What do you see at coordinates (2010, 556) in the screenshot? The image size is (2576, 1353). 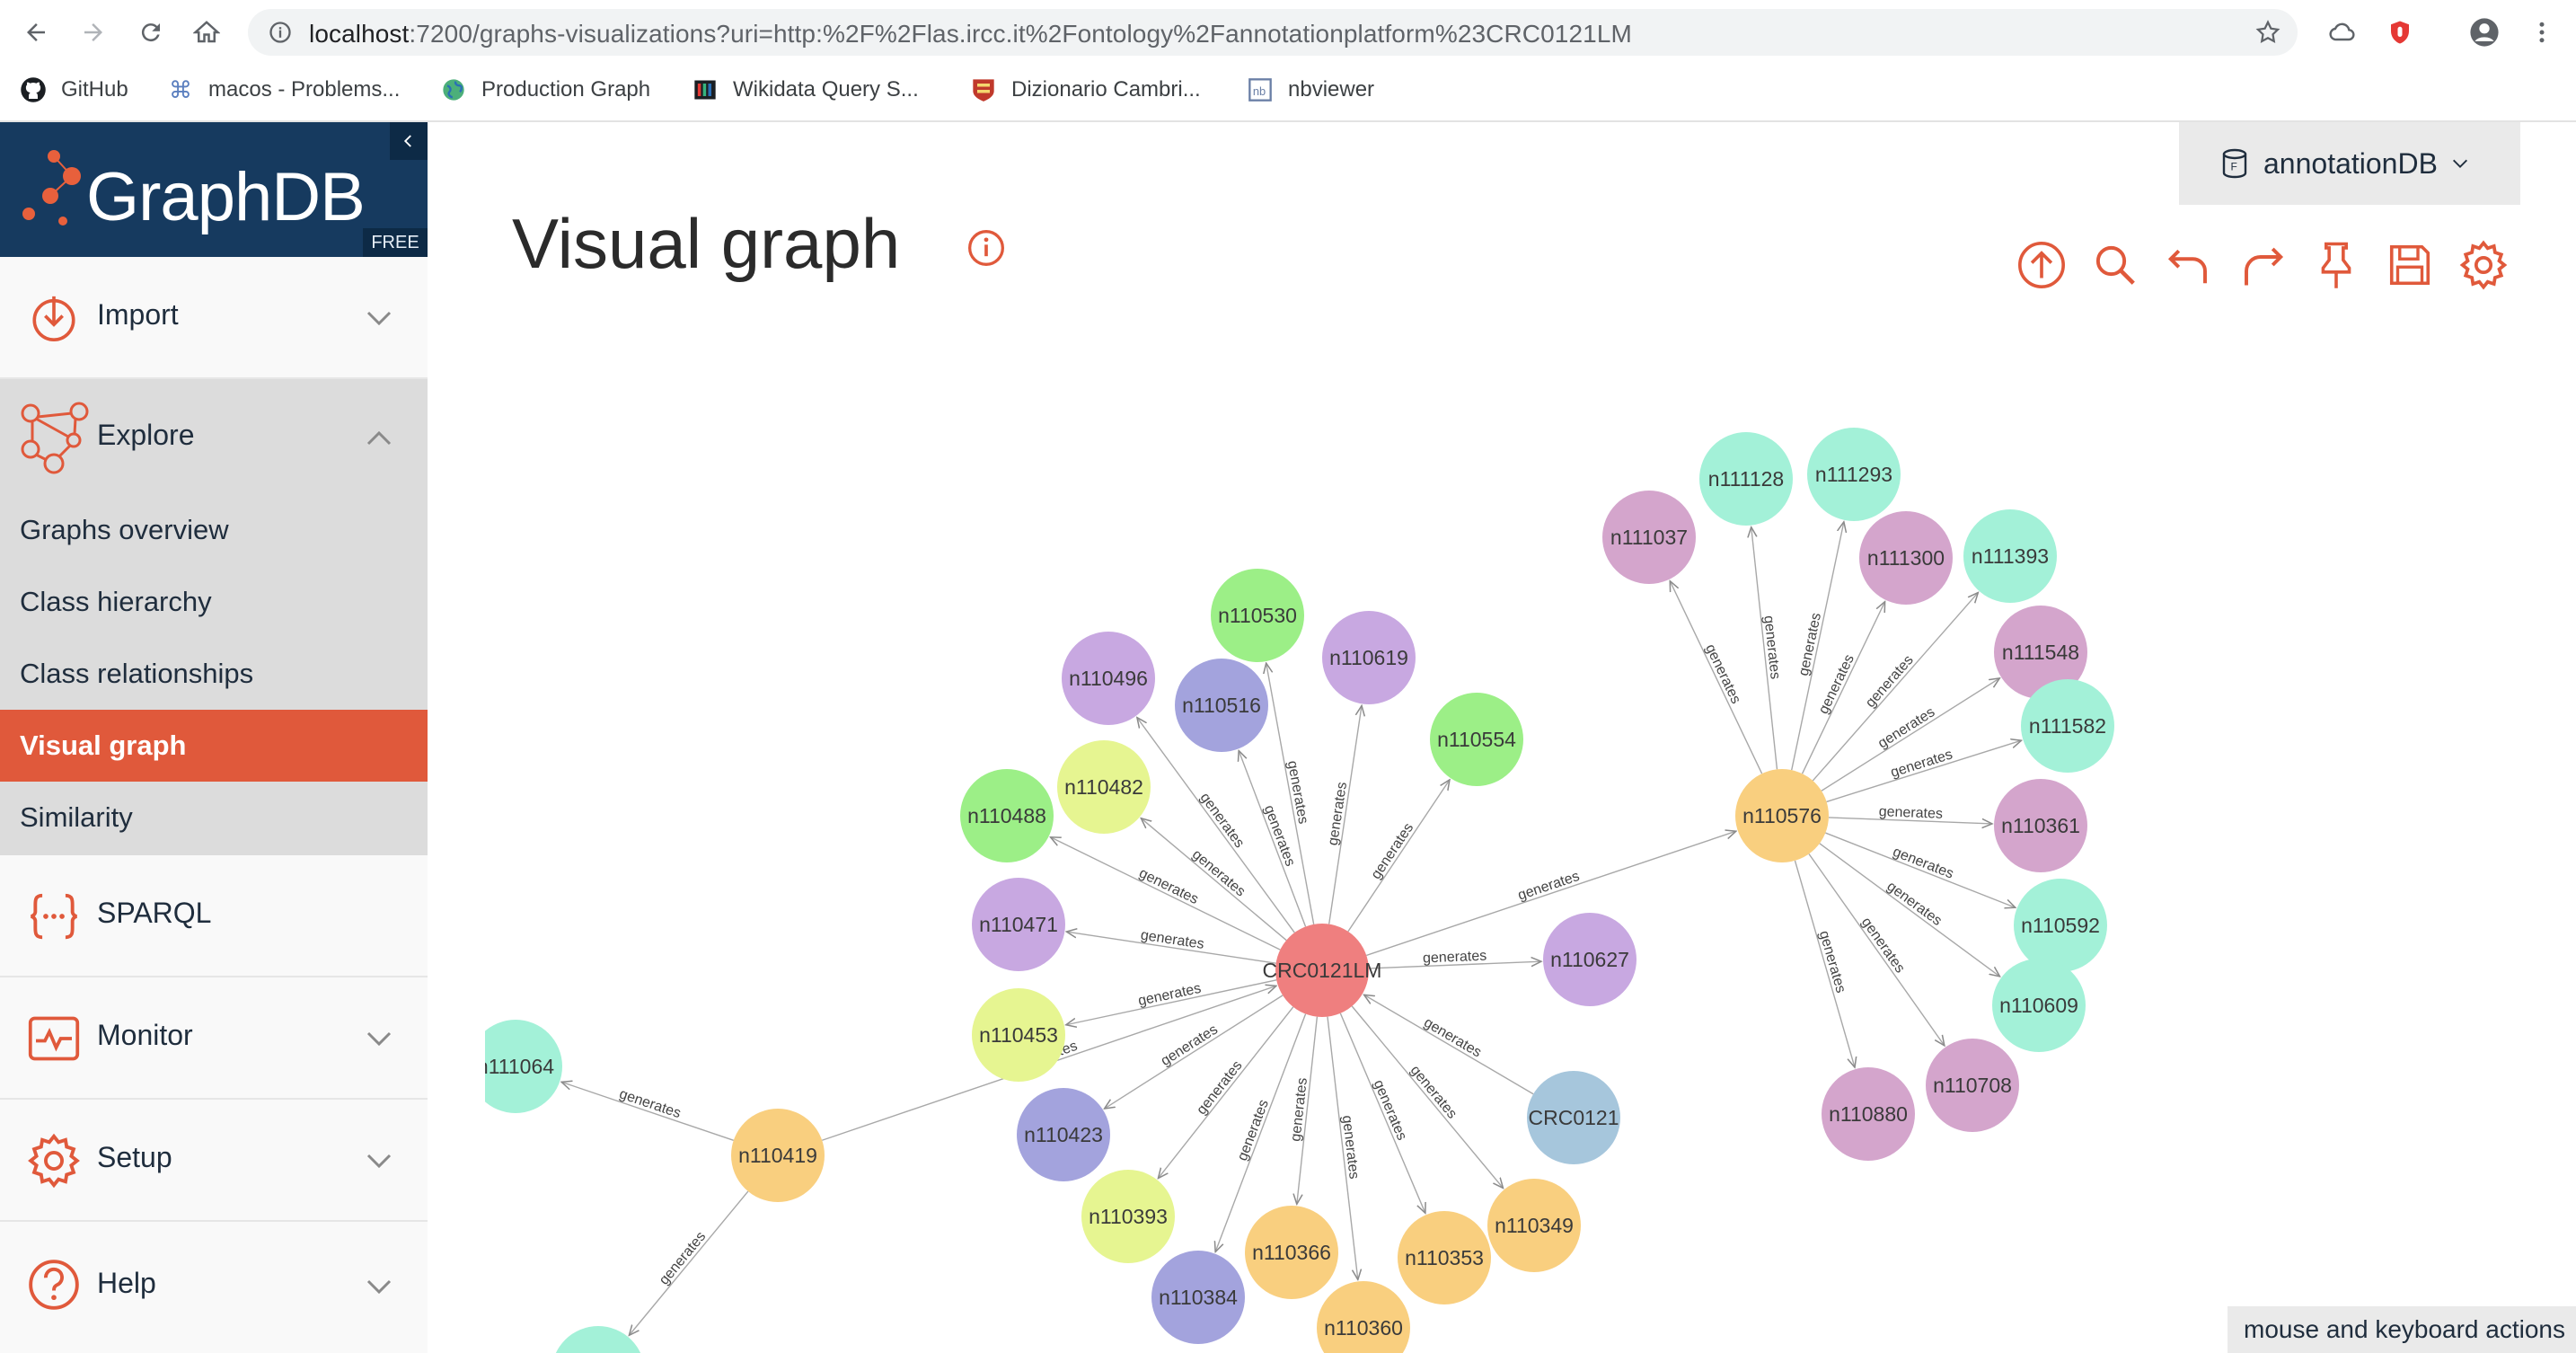 I see `graph-node-n111393: n111393` at bounding box center [2010, 556].